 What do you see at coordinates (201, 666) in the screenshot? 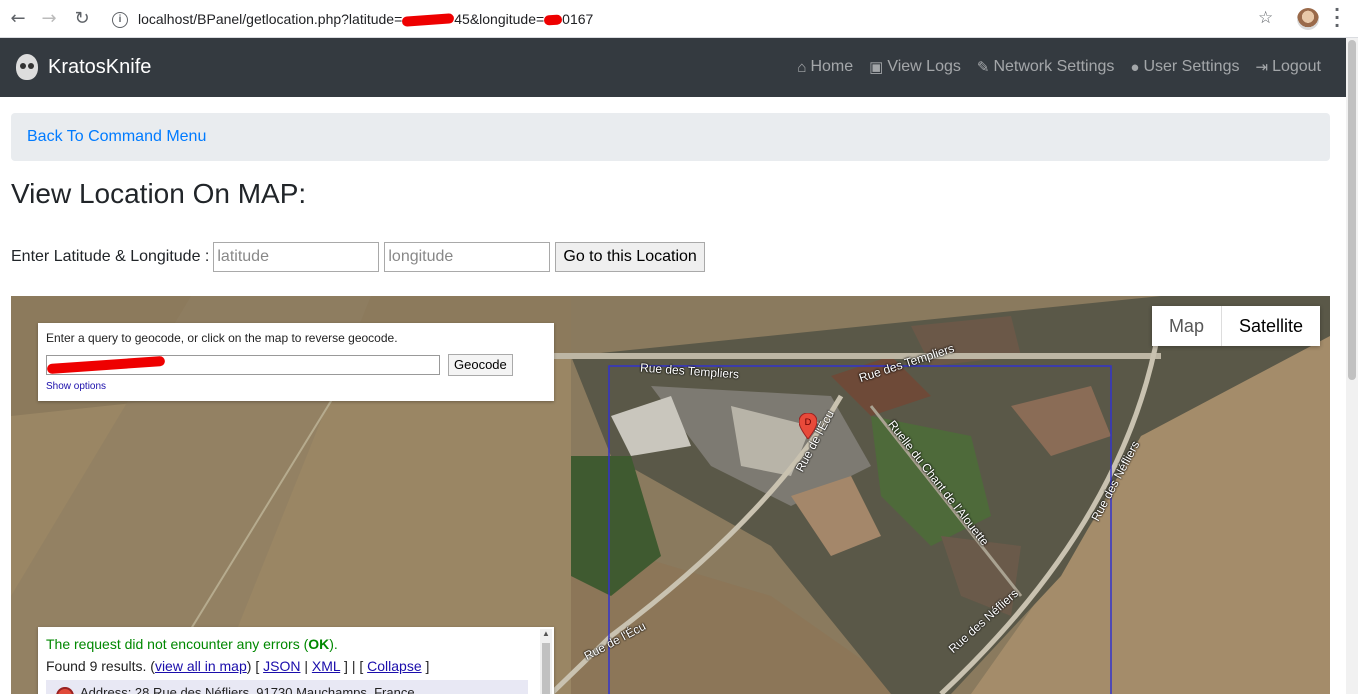
I see `view-all-in-map-link: view all in map` at bounding box center [201, 666].